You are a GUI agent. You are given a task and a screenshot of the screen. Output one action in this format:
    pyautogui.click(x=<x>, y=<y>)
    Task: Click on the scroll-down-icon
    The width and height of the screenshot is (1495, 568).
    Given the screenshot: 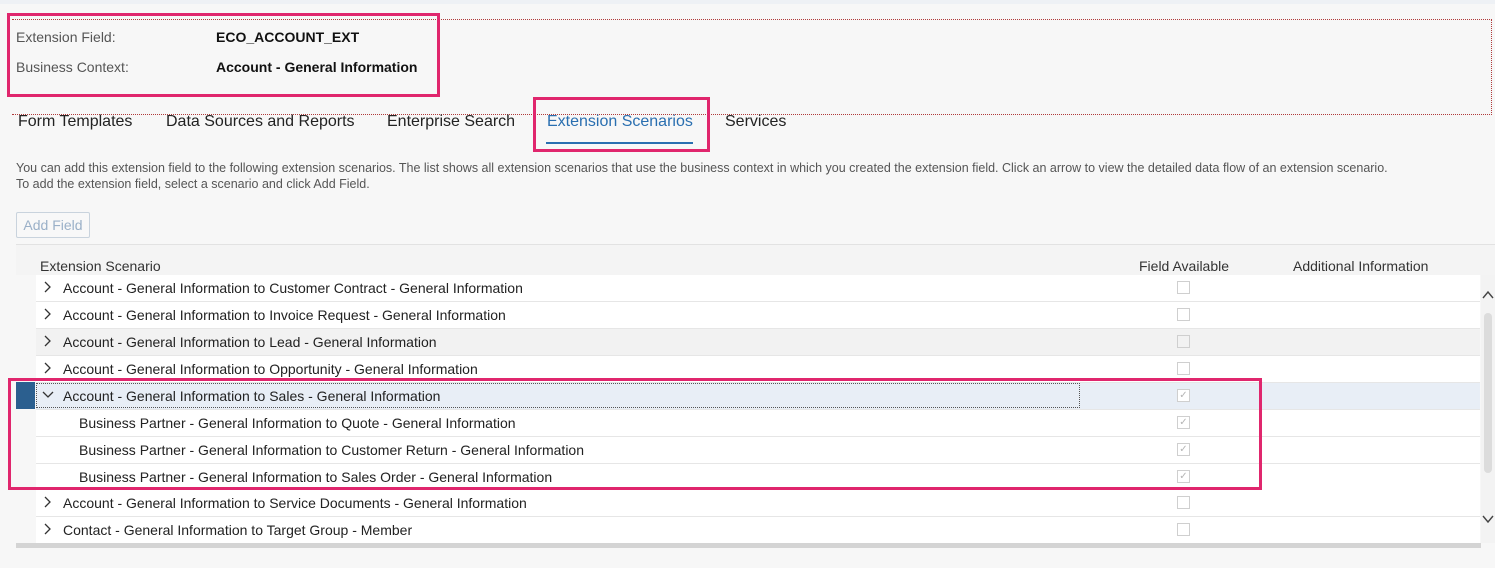 What is the action you would take?
    pyautogui.click(x=1488, y=520)
    